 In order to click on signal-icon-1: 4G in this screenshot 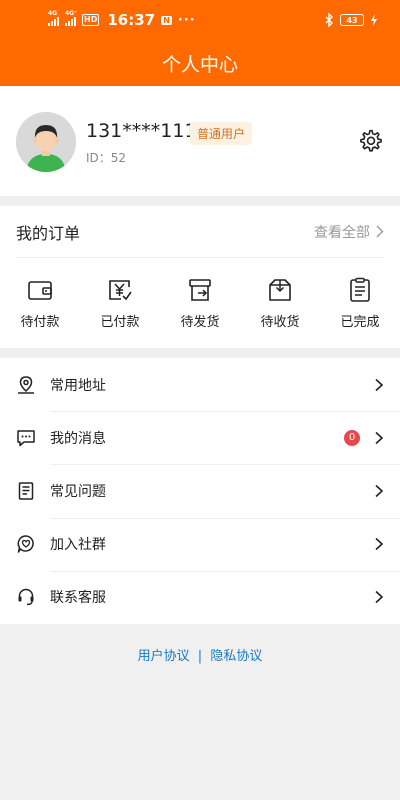, I will do `click(53, 18)`.